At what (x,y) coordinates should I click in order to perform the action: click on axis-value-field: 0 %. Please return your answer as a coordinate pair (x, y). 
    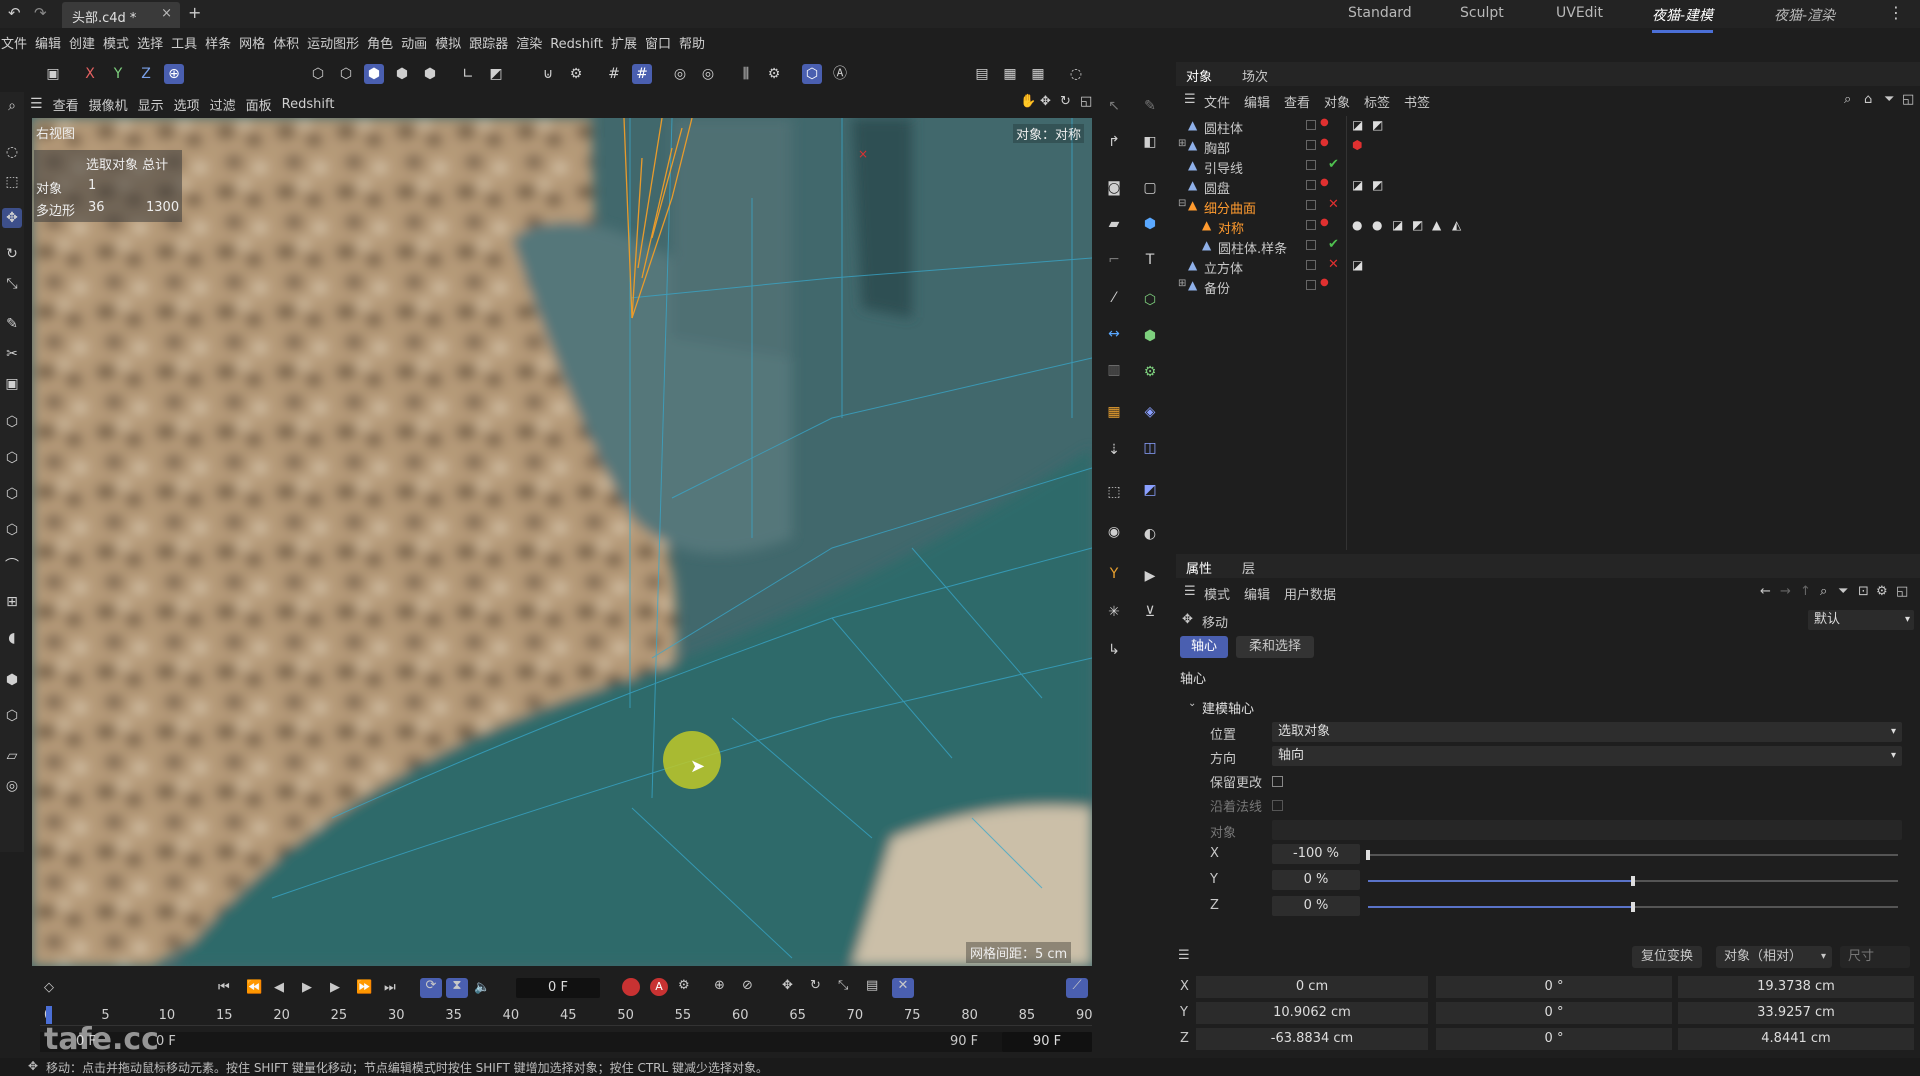
    Looking at the image, I should click on (1316, 880).